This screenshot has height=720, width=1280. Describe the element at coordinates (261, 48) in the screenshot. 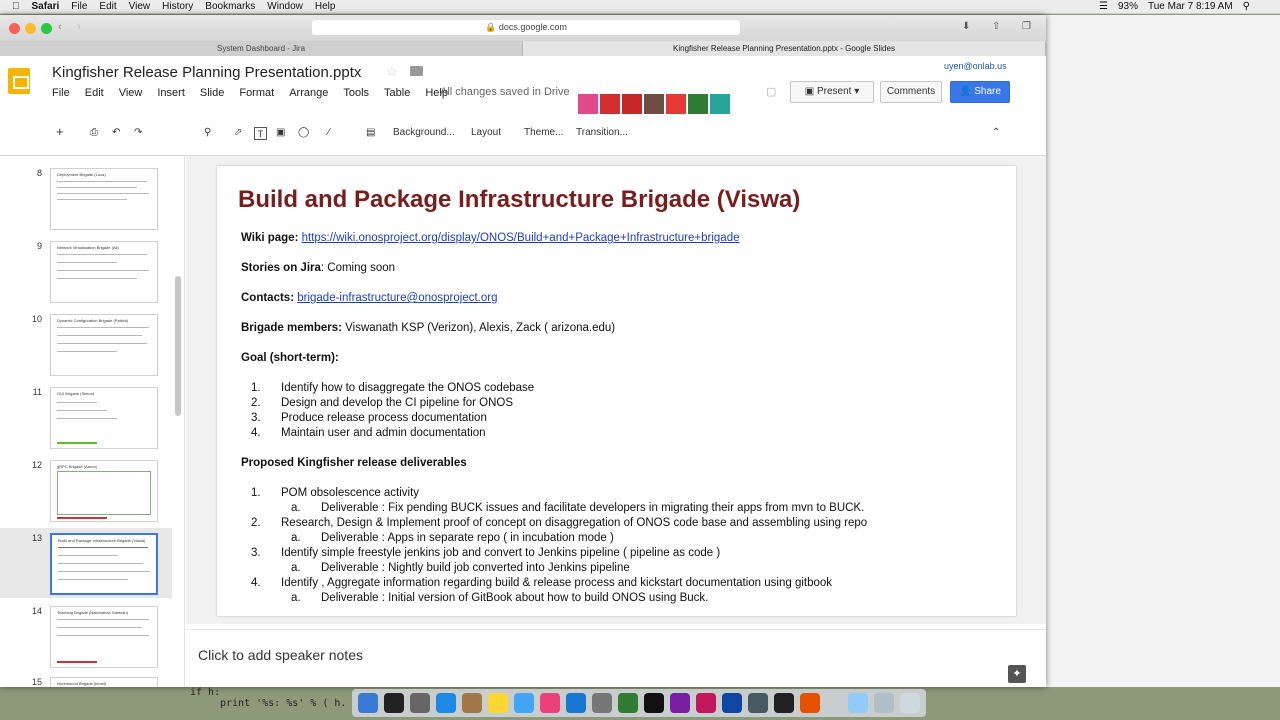

I see `tab-jira: System Dashboard - Jira` at that location.